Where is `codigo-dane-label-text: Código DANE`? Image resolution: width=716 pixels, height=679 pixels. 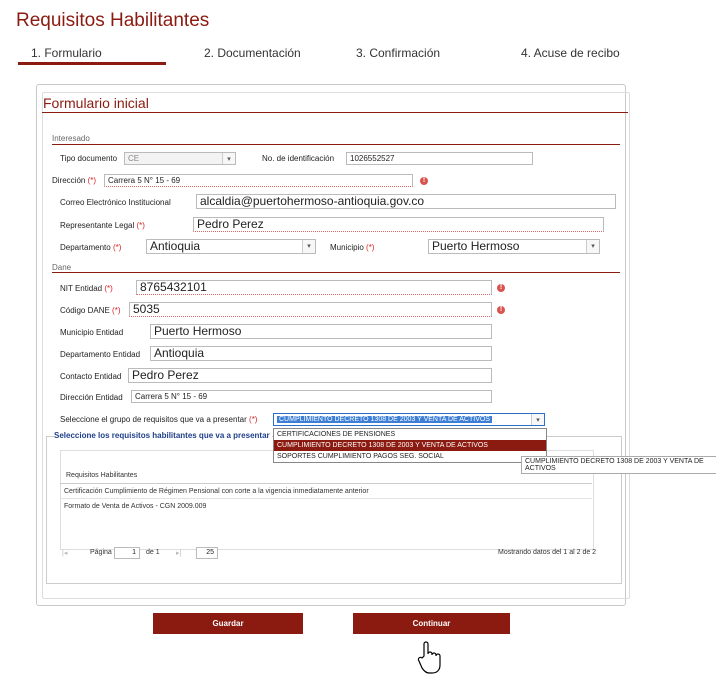 codigo-dane-label-text: Código DANE is located at coordinates (85, 310).